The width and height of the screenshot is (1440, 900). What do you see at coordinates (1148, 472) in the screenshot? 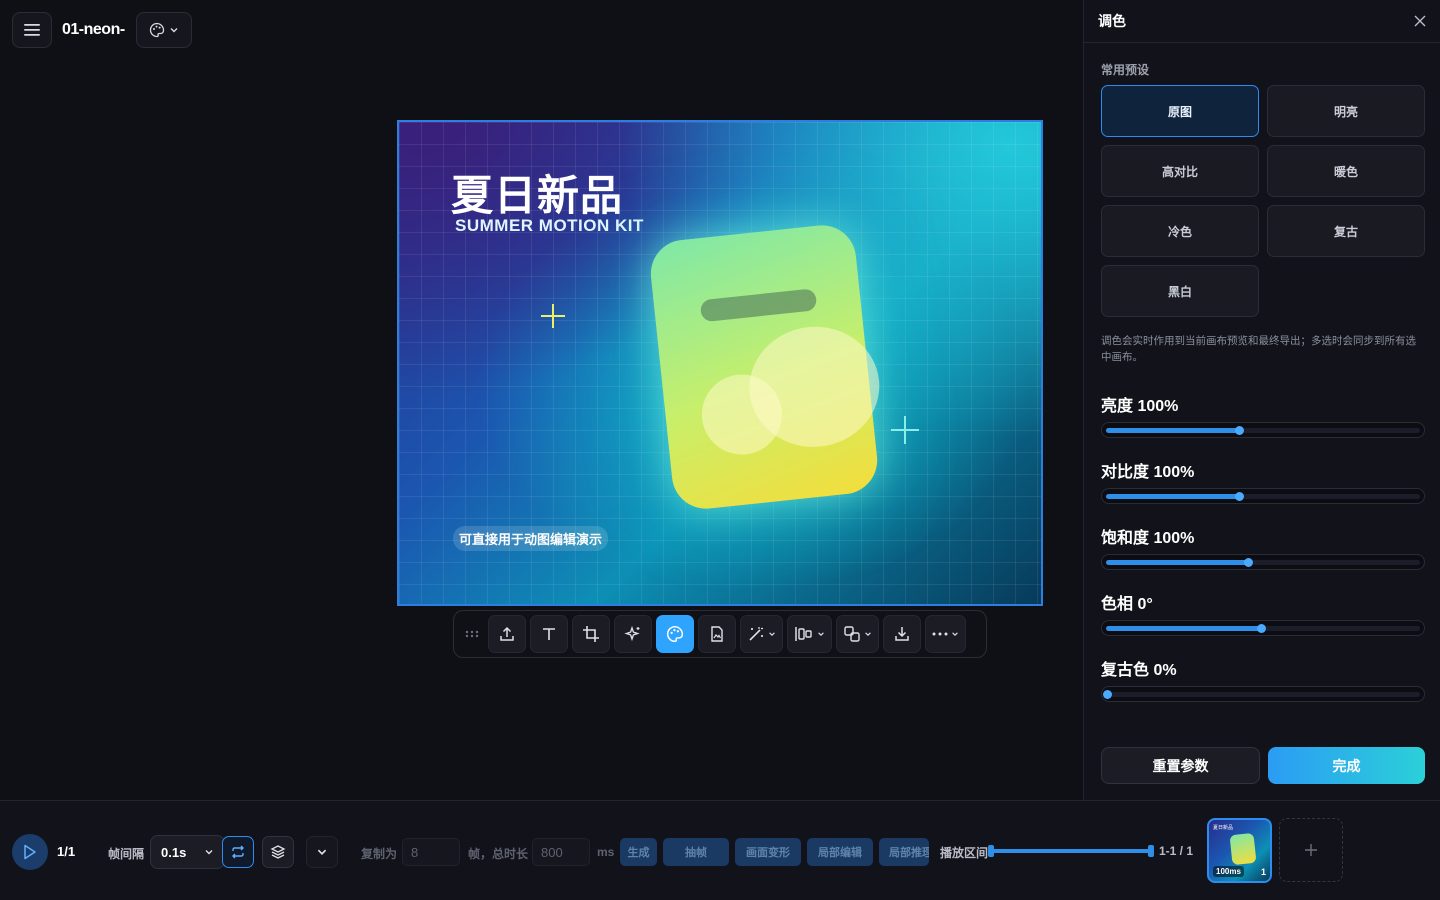
I see `slider-label: 对比度 100%` at bounding box center [1148, 472].